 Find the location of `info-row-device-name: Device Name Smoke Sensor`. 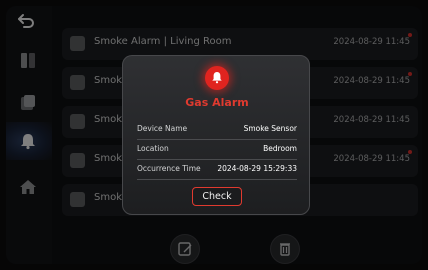

info-row-device-name: Device Name Smoke Sensor is located at coordinates (217, 130).